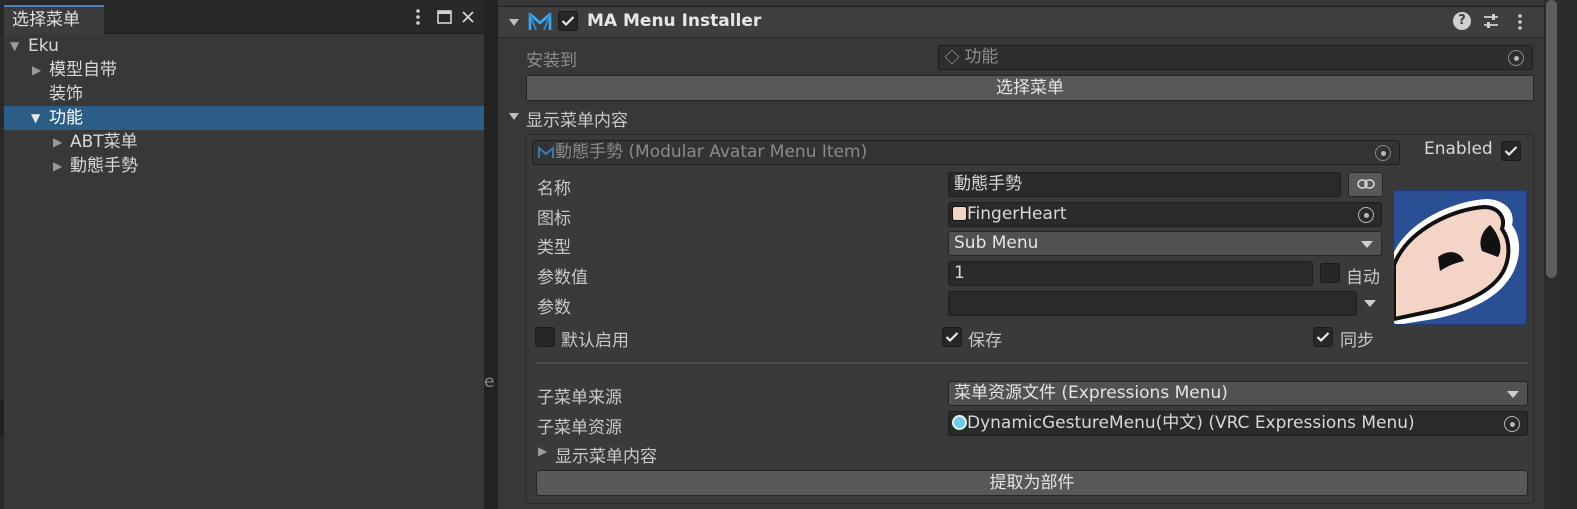 Image resolution: width=1577 pixels, height=509 pixels. Describe the element at coordinates (43, 46) in the screenshot. I see `tree-item-label: Eku` at that location.